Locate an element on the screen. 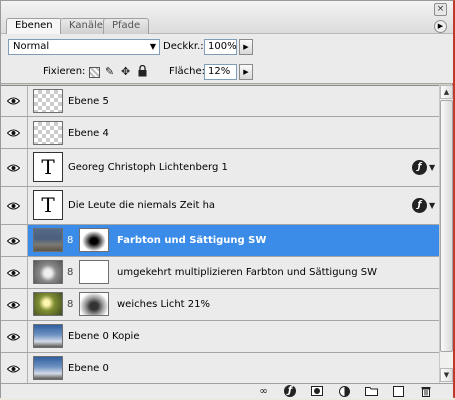  layer-row: Ebene 4 is located at coordinates (220, 133).